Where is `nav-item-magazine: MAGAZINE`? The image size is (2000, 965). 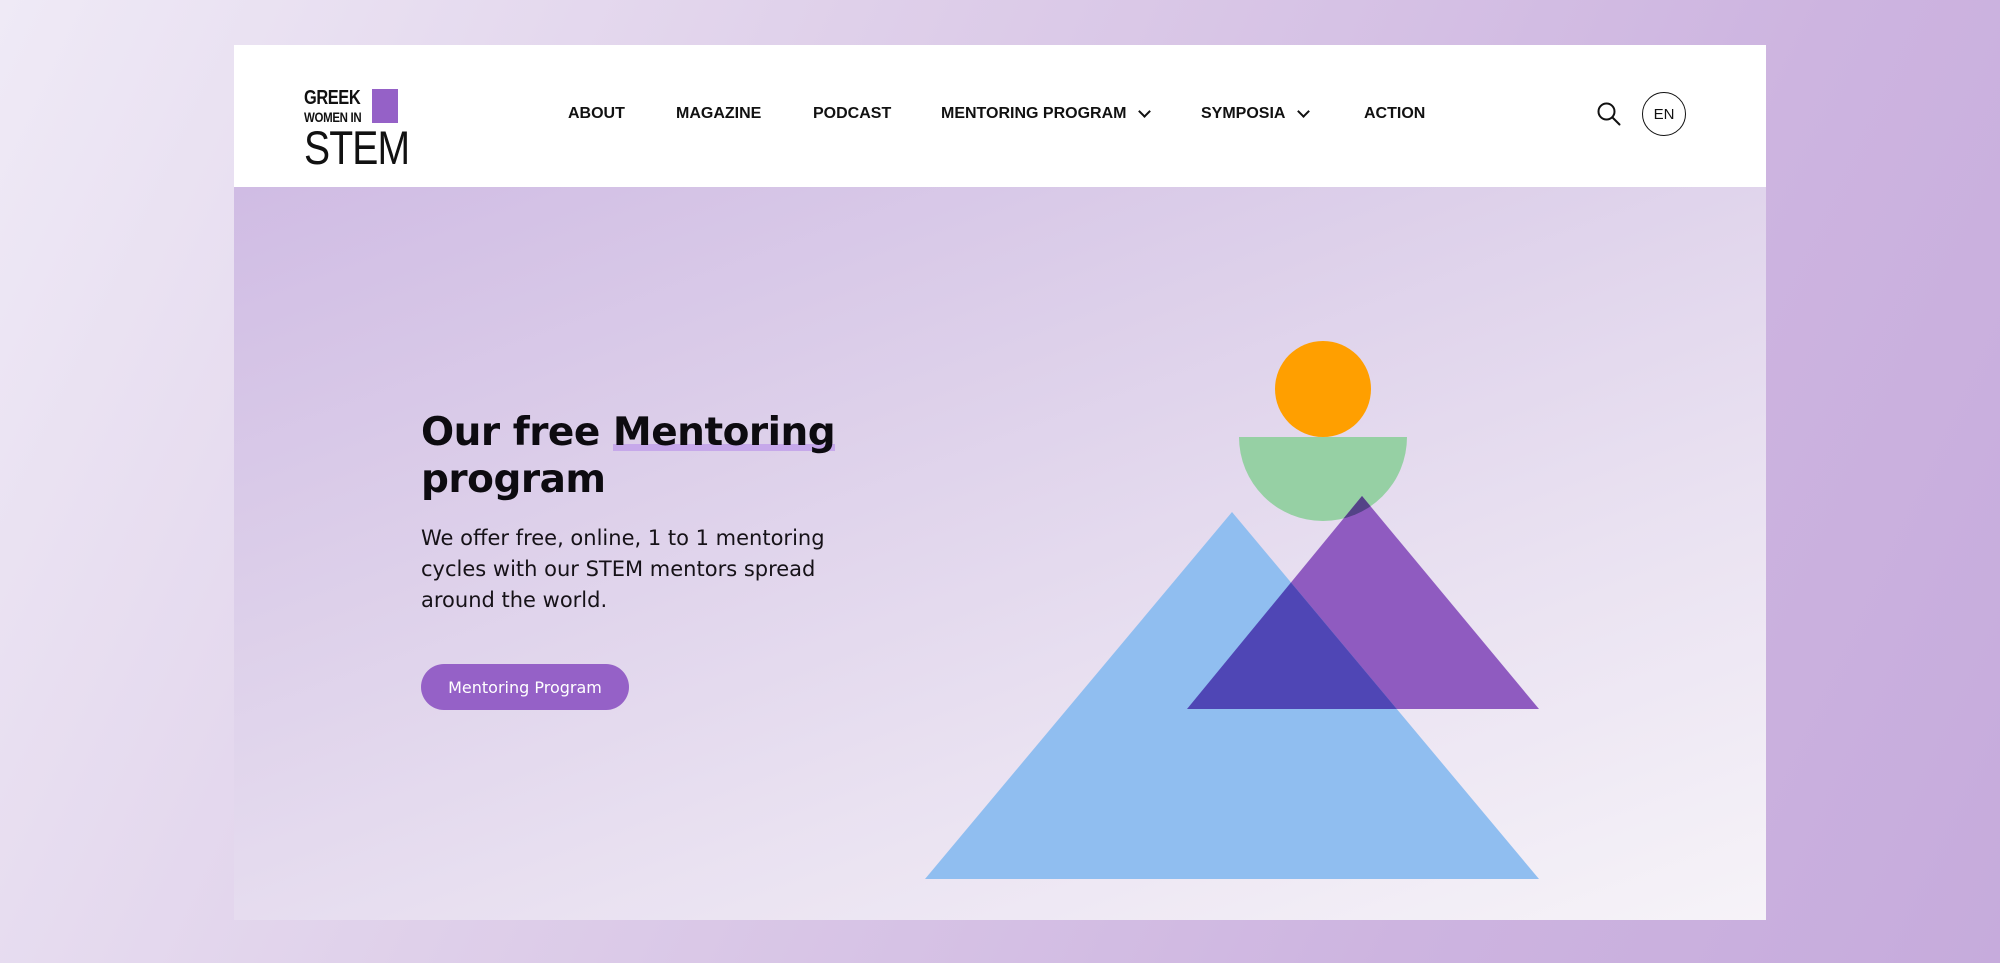
nav-item-magazine: MAGAZINE is located at coordinates (718, 114).